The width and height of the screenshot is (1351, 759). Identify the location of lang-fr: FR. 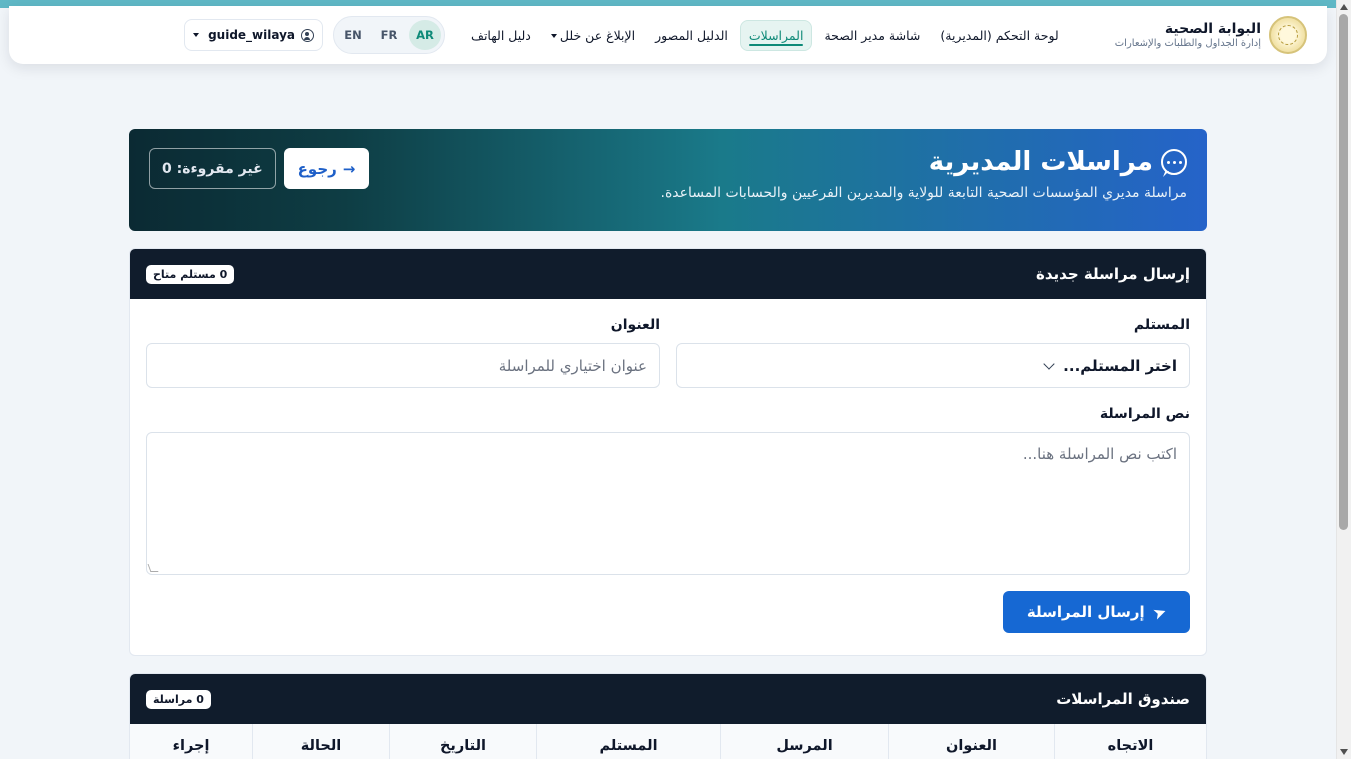
(389, 35).